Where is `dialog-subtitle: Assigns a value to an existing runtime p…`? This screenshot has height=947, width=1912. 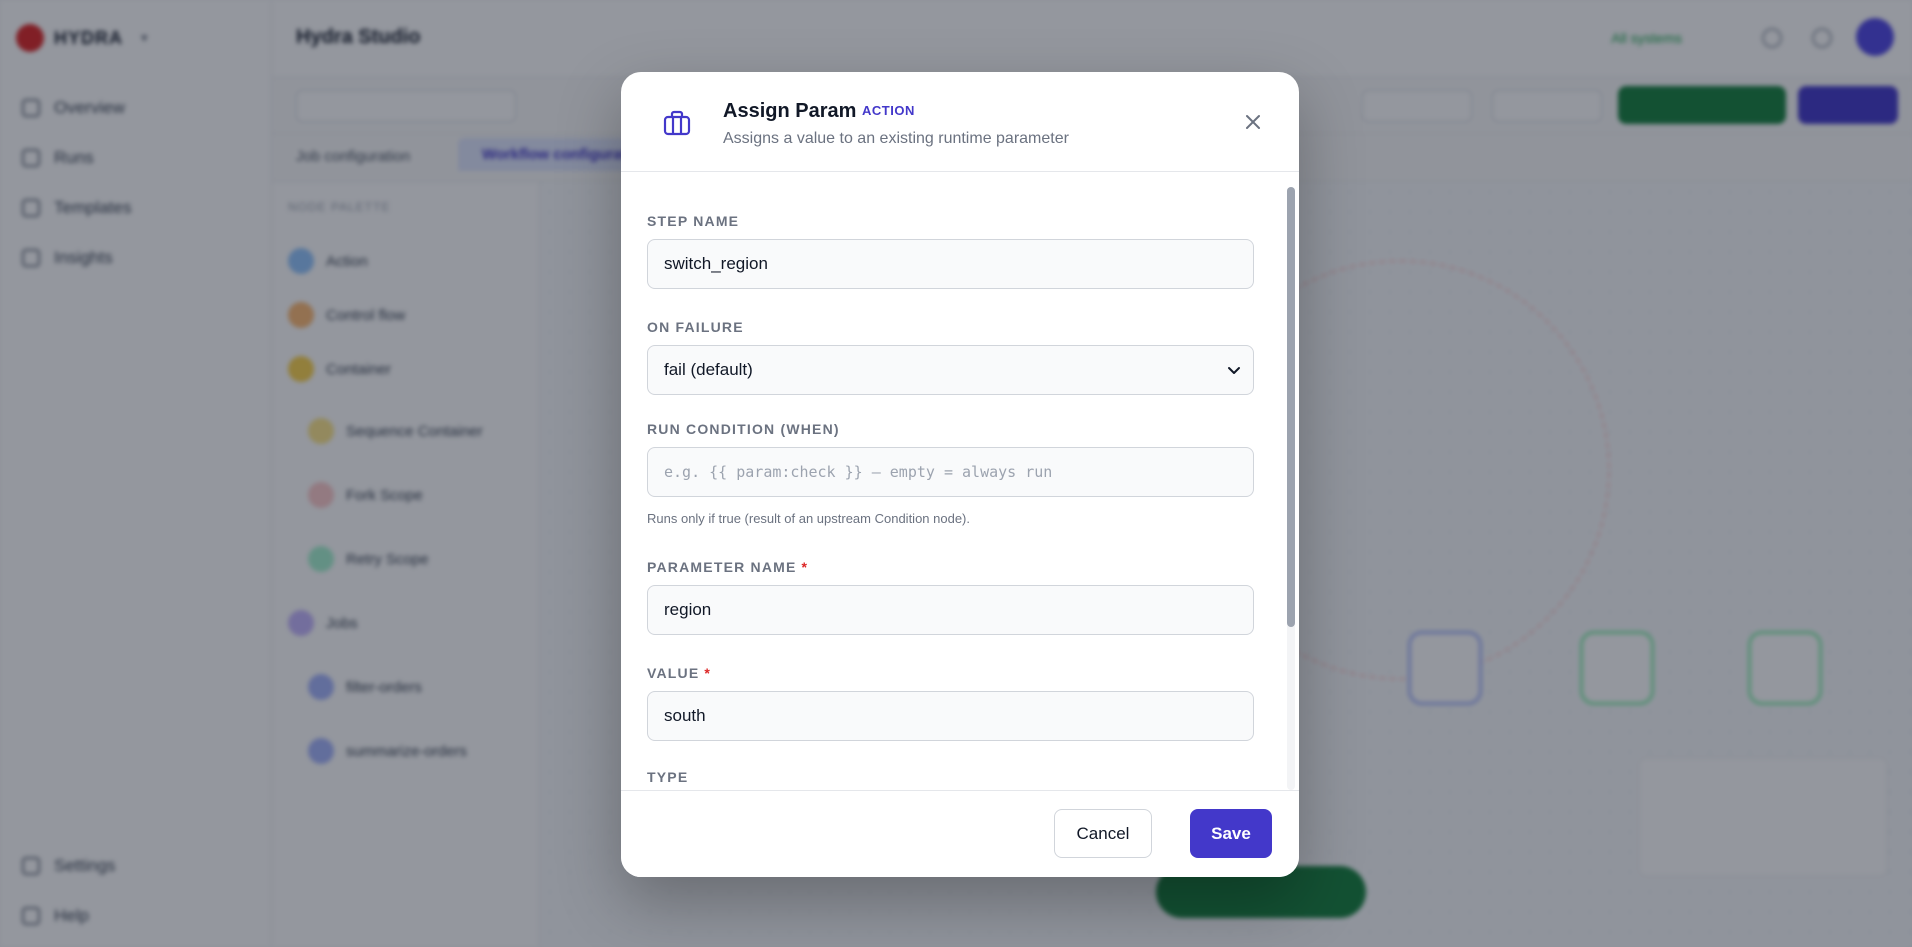 dialog-subtitle: Assigns a value to an existing runtime p… is located at coordinates (896, 138).